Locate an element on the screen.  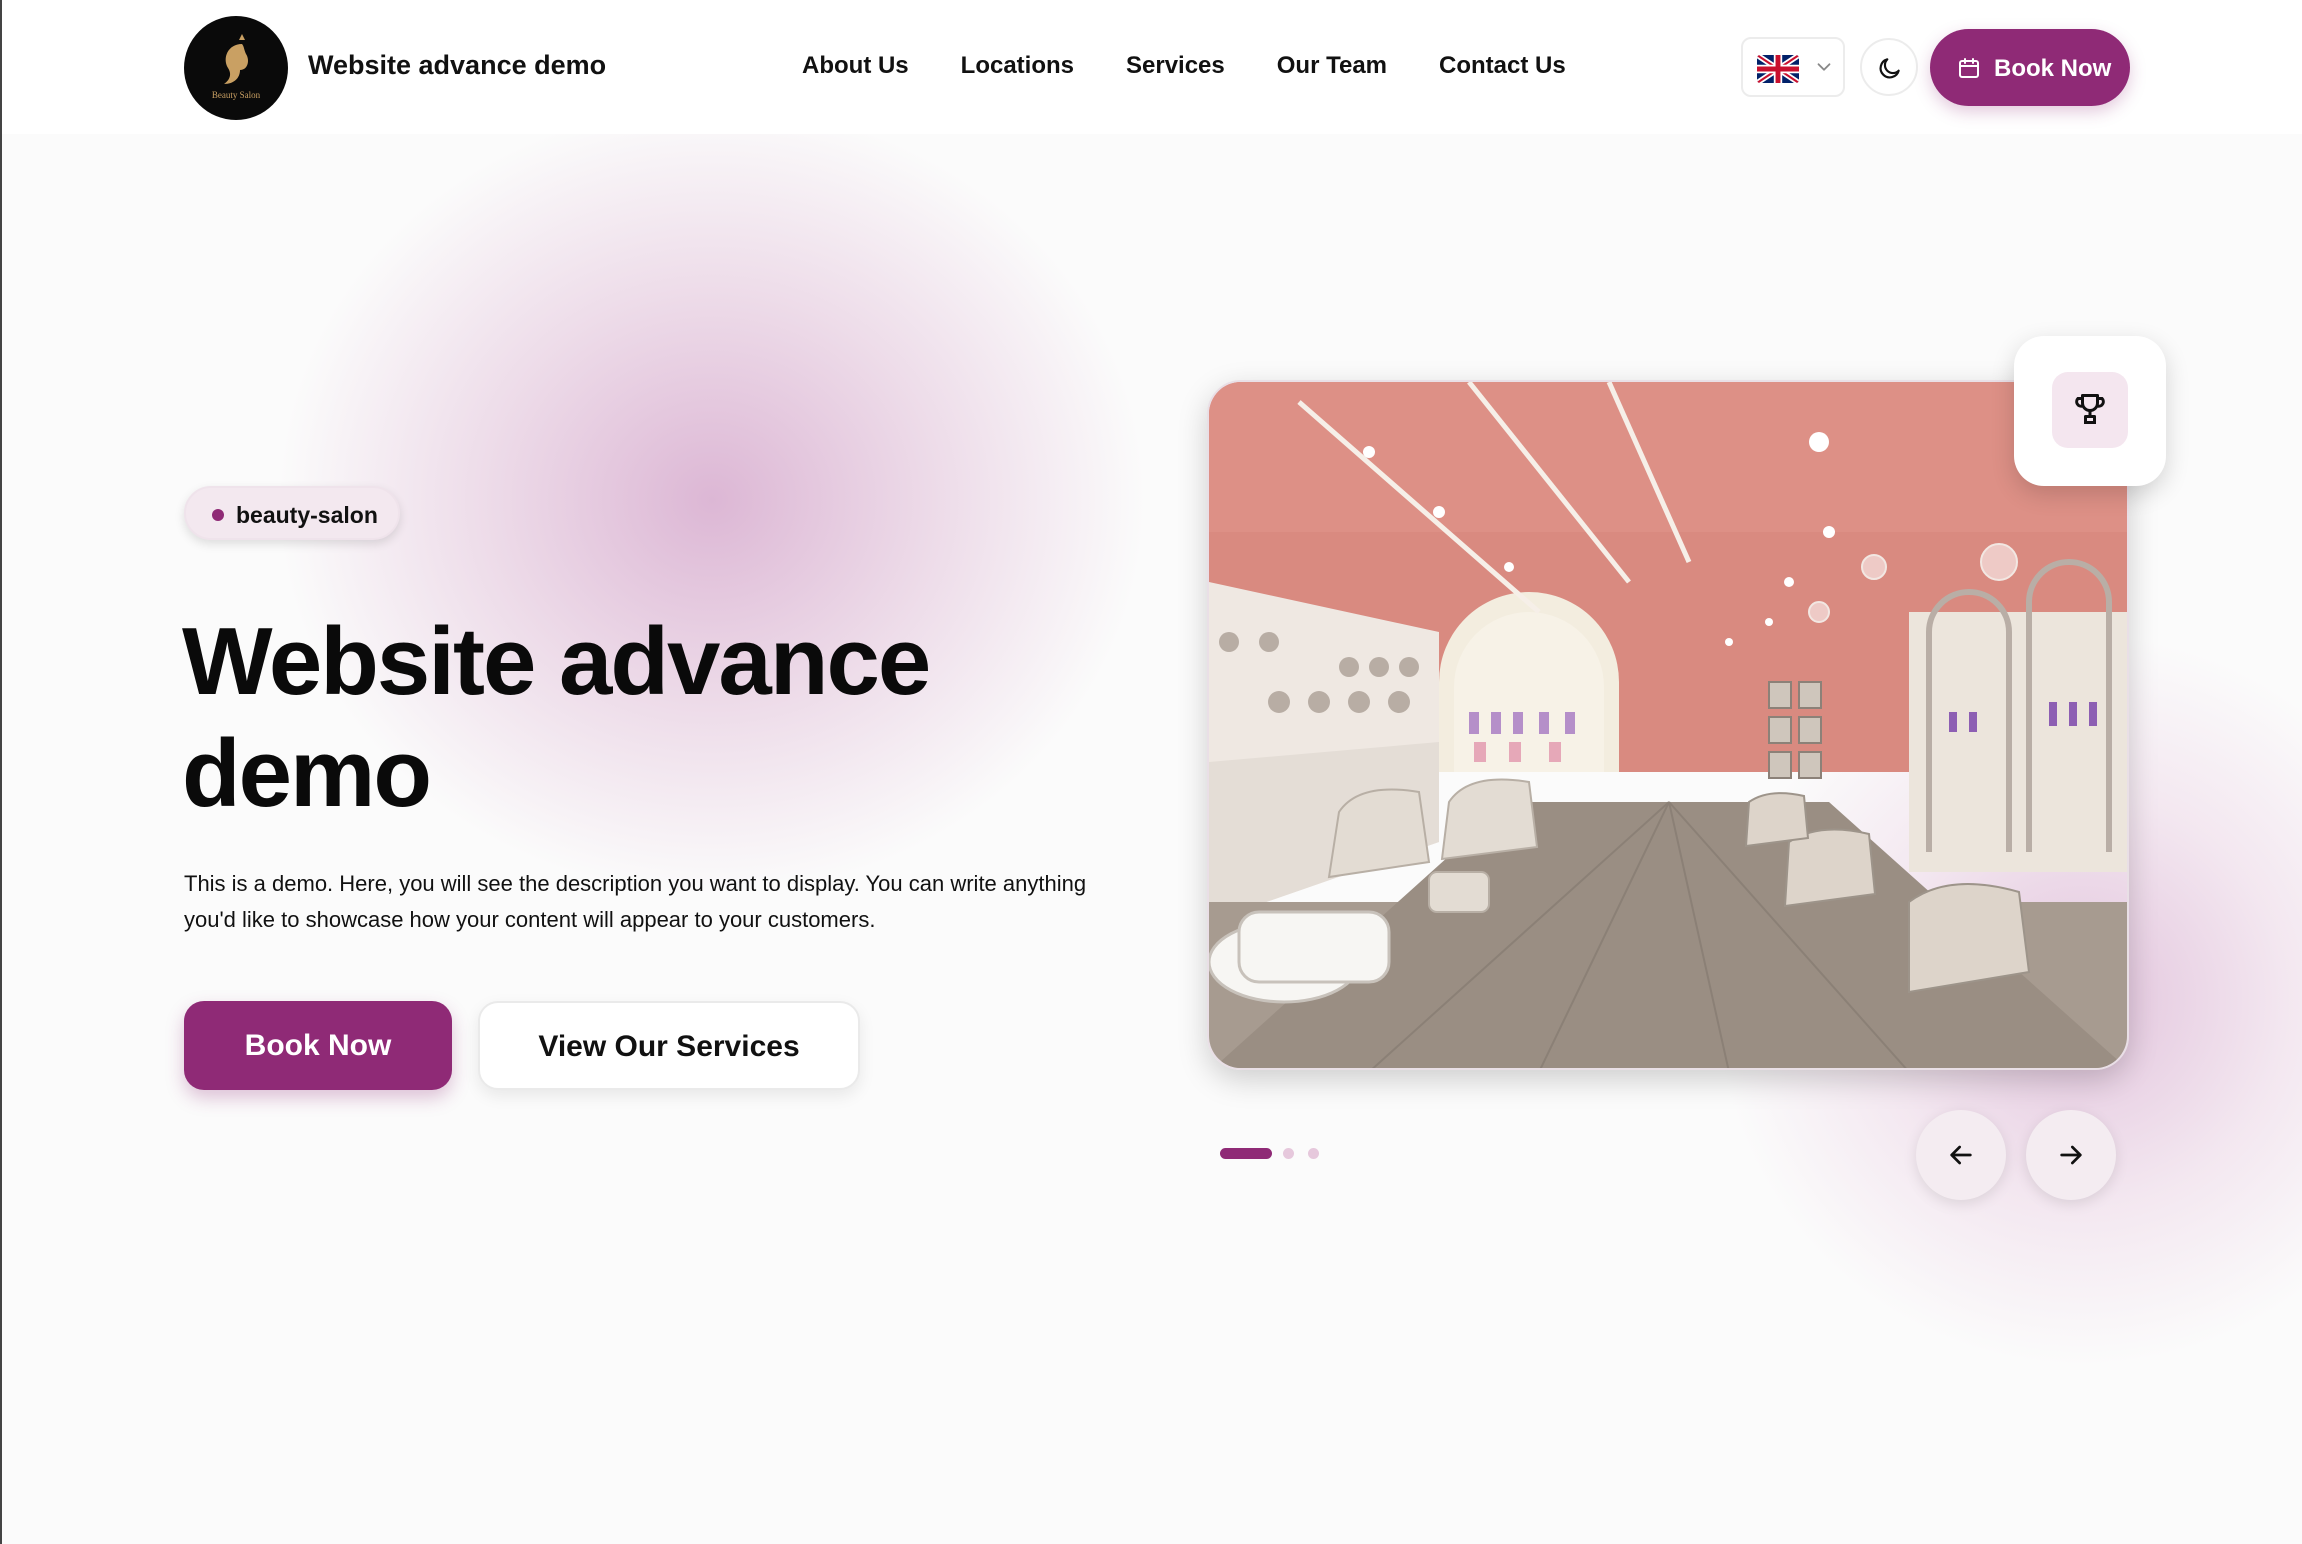
nav-services: Services is located at coordinates (1175, 66).